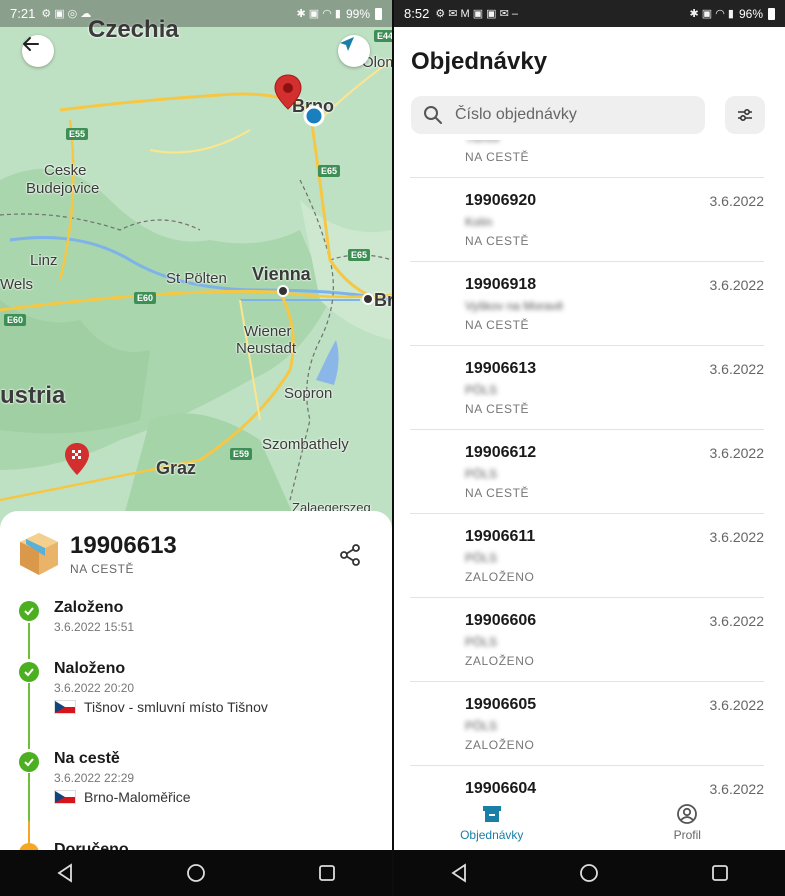 The width and height of the screenshot is (785, 896). I want to click on map-label-vienna: Vienna, so click(281, 274).